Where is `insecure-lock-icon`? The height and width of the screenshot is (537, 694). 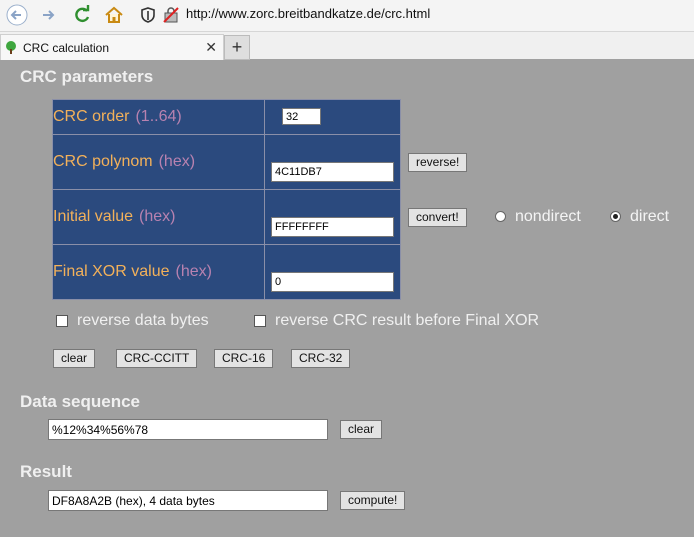
insecure-lock-icon is located at coordinates (171, 15).